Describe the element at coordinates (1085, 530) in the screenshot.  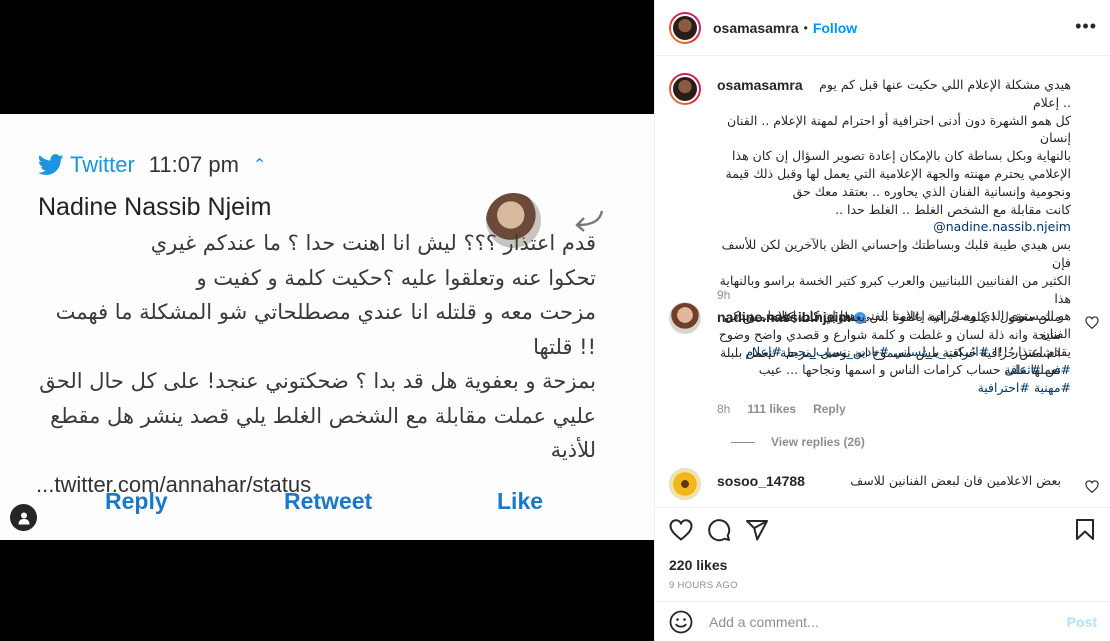
I see `bookmark-icon` at that location.